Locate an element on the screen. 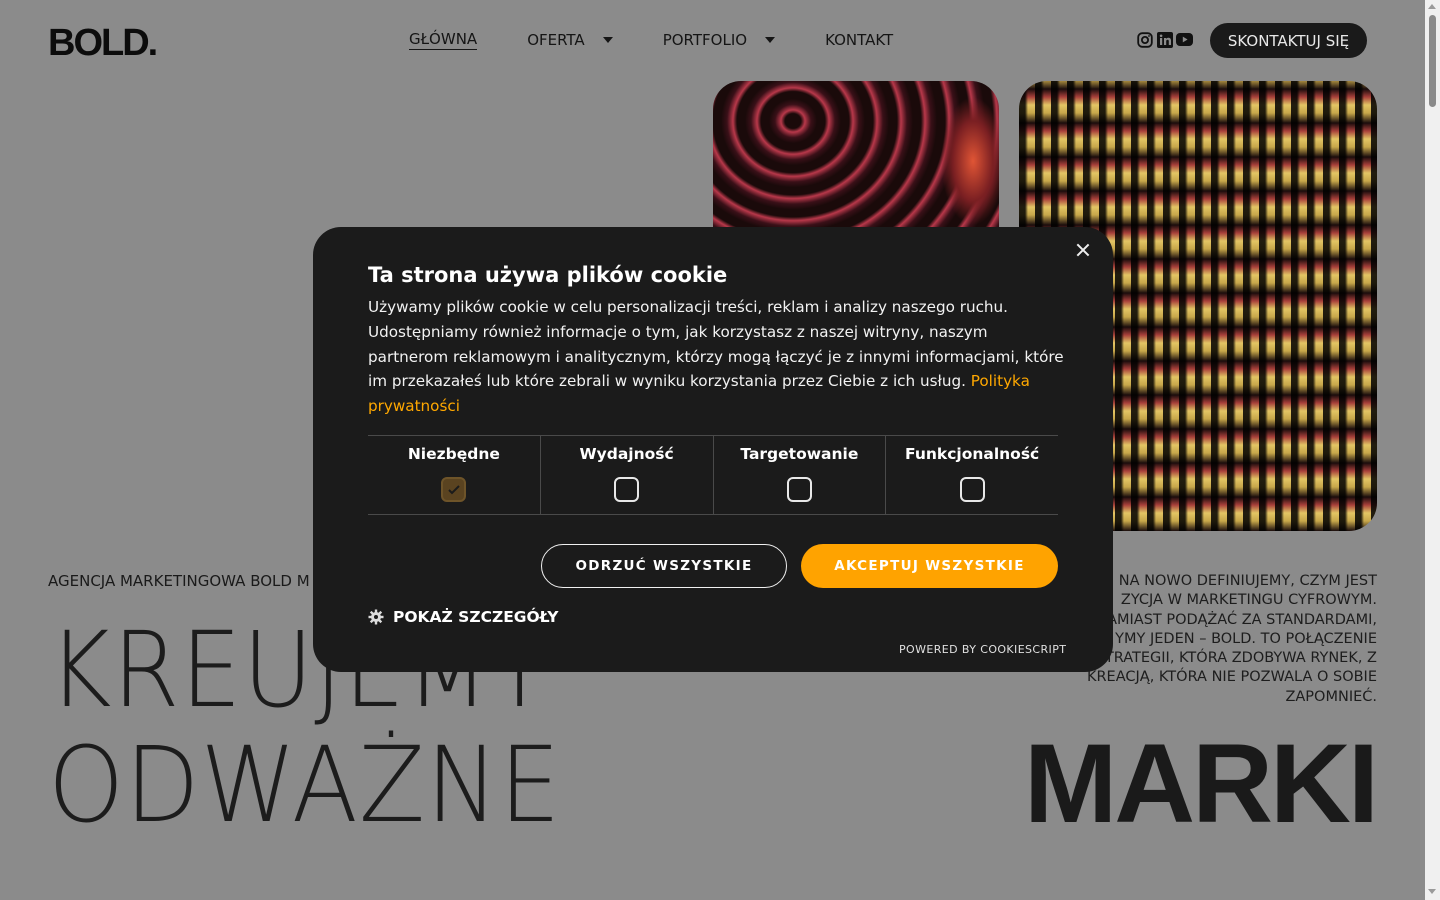  scroll-up-icon is located at coordinates (1432, 6).